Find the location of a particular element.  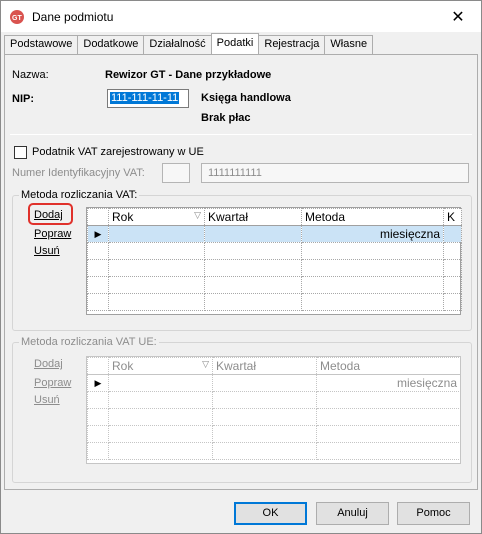

close-icon: ✕ is located at coordinates (458, 17).